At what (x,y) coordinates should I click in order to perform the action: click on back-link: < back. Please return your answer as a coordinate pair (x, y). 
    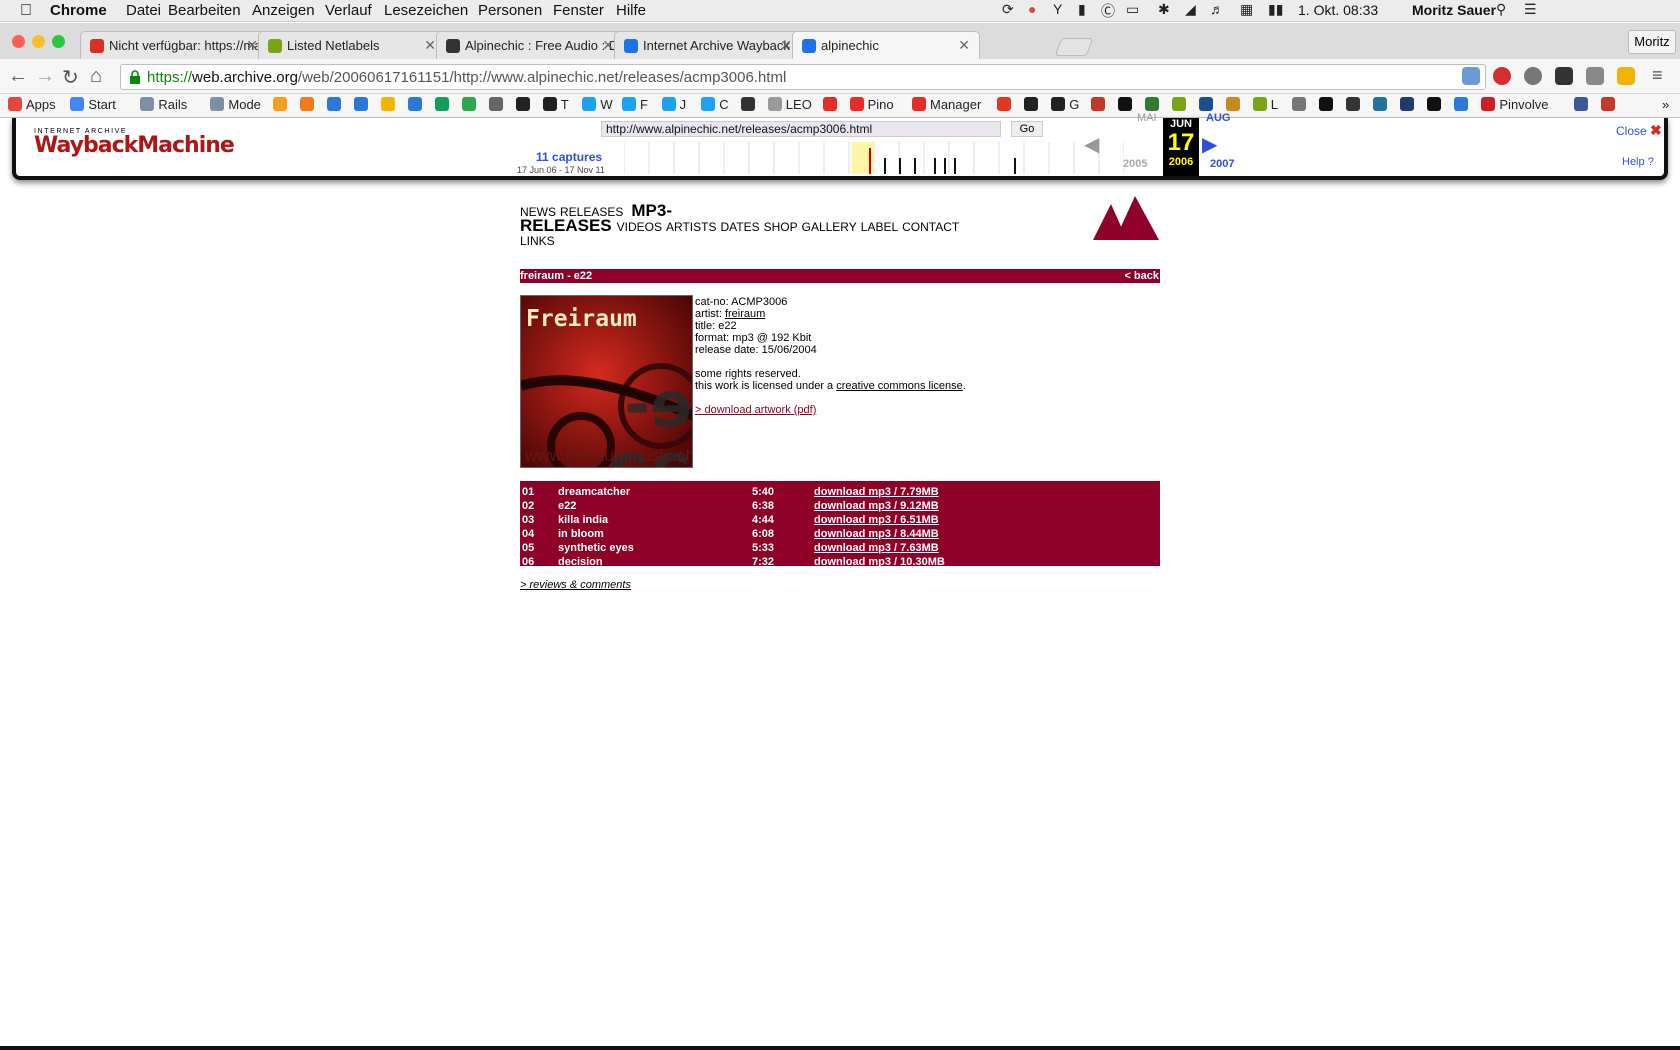
    Looking at the image, I should click on (1141, 276).